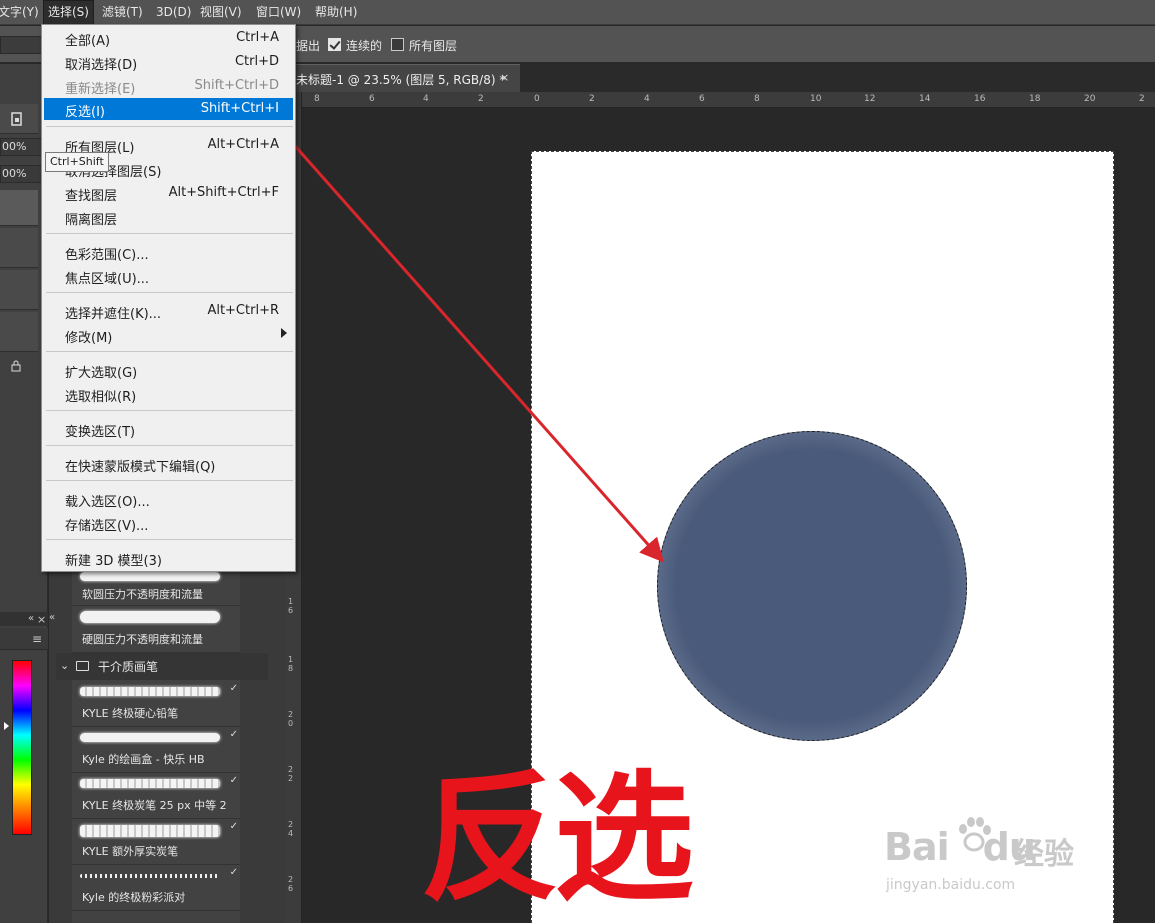  I want to click on menu-item-reselect: 重新选择(E) Shift+Ctrl+D, so click(172, 87).